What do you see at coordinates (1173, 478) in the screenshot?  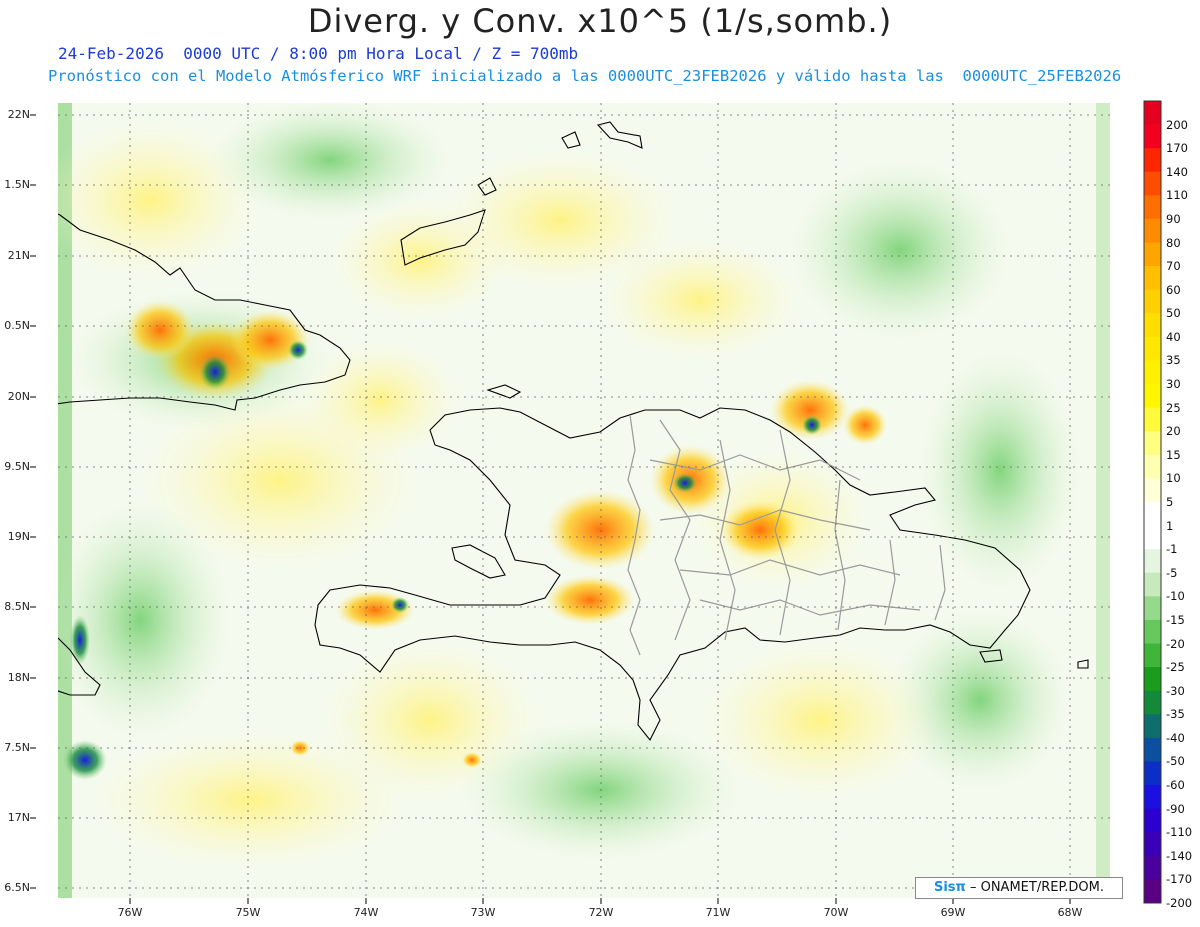 I see `colorbar-label: 10` at bounding box center [1173, 478].